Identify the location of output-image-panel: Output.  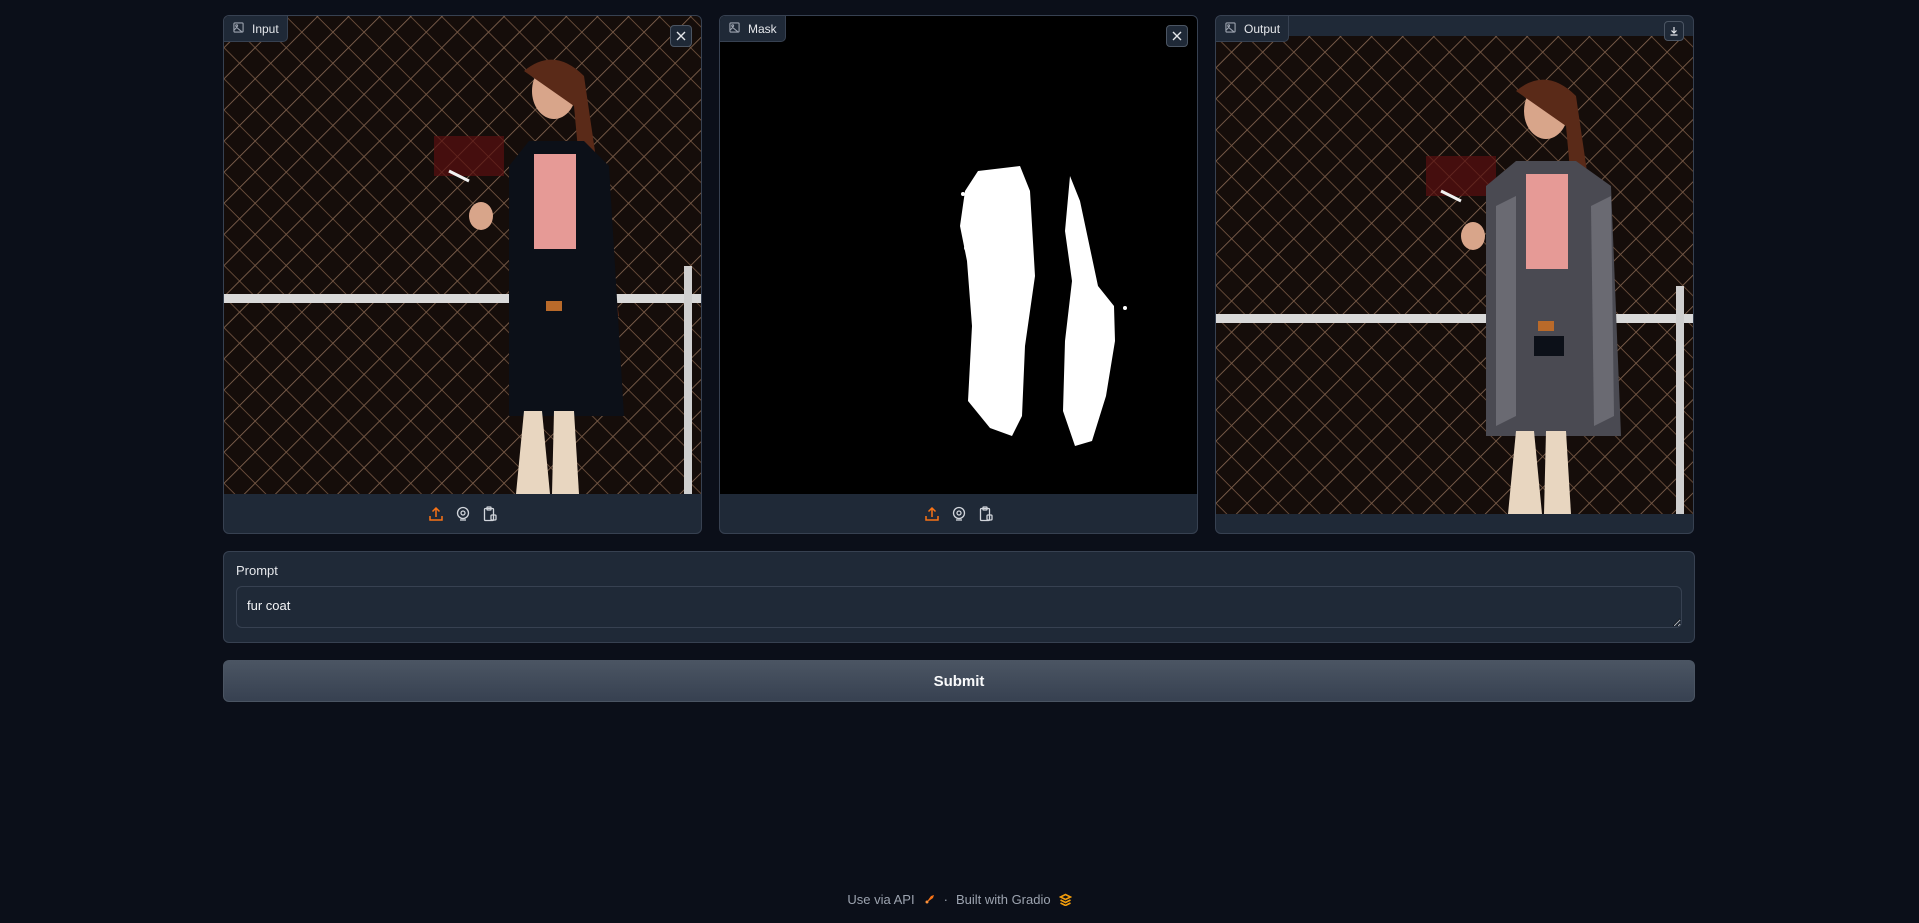
(1454, 274).